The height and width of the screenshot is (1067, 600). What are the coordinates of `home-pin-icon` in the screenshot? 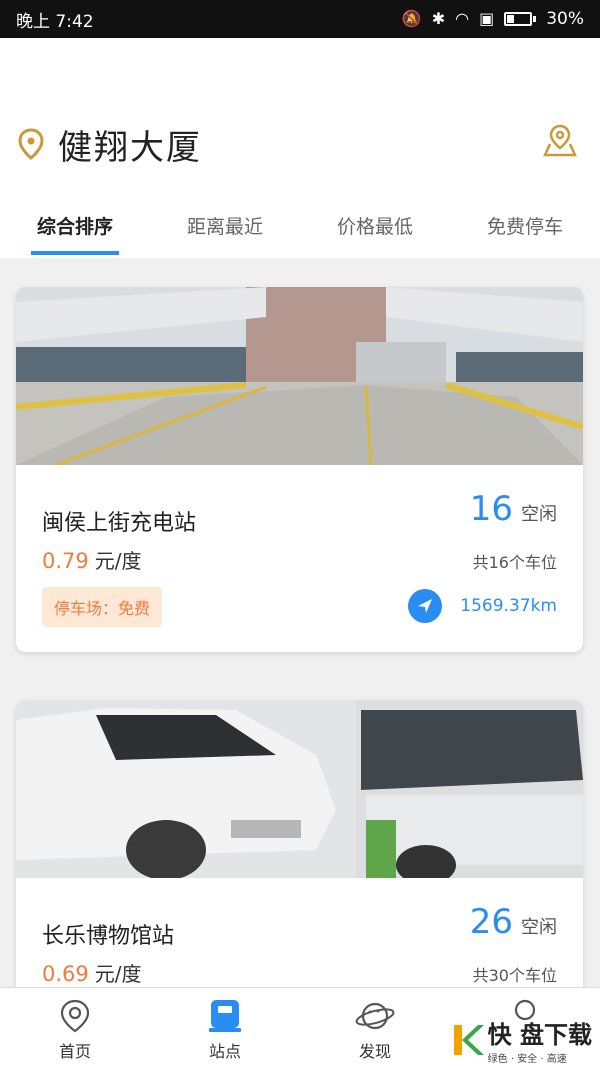 It's located at (75, 1016).